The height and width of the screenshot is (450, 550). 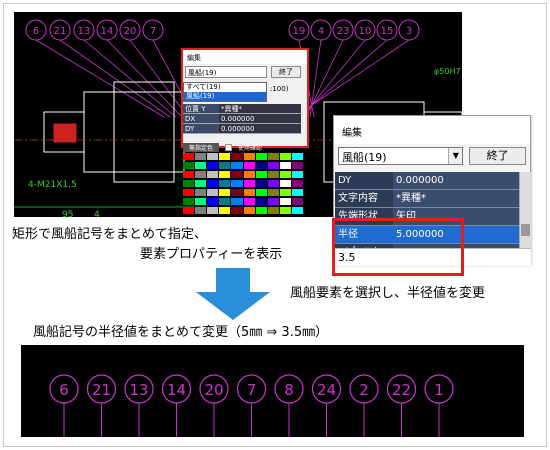 I want to click on property-row-dy: DY 0.000000, so click(x=433, y=181).